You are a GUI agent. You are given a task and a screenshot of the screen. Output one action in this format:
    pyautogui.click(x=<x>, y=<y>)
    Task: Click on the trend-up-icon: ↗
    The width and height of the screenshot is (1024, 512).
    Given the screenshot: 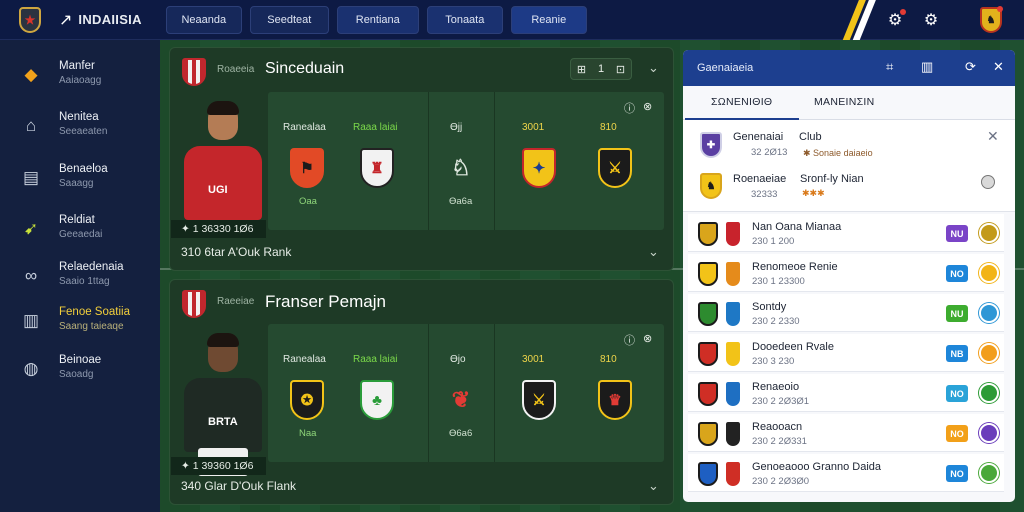 What is the action you would take?
    pyautogui.click(x=66, y=20)
    